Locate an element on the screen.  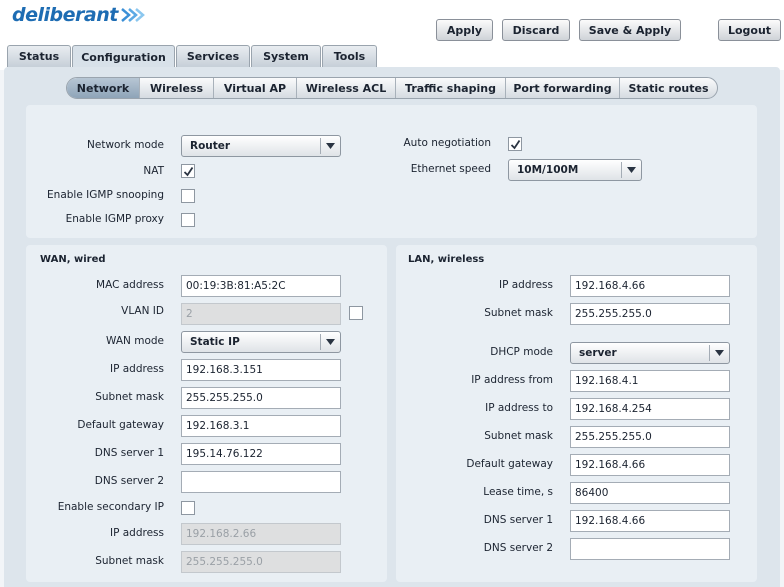
lan-panel-title: LAN, wireless is located at coordinates (446, 259).